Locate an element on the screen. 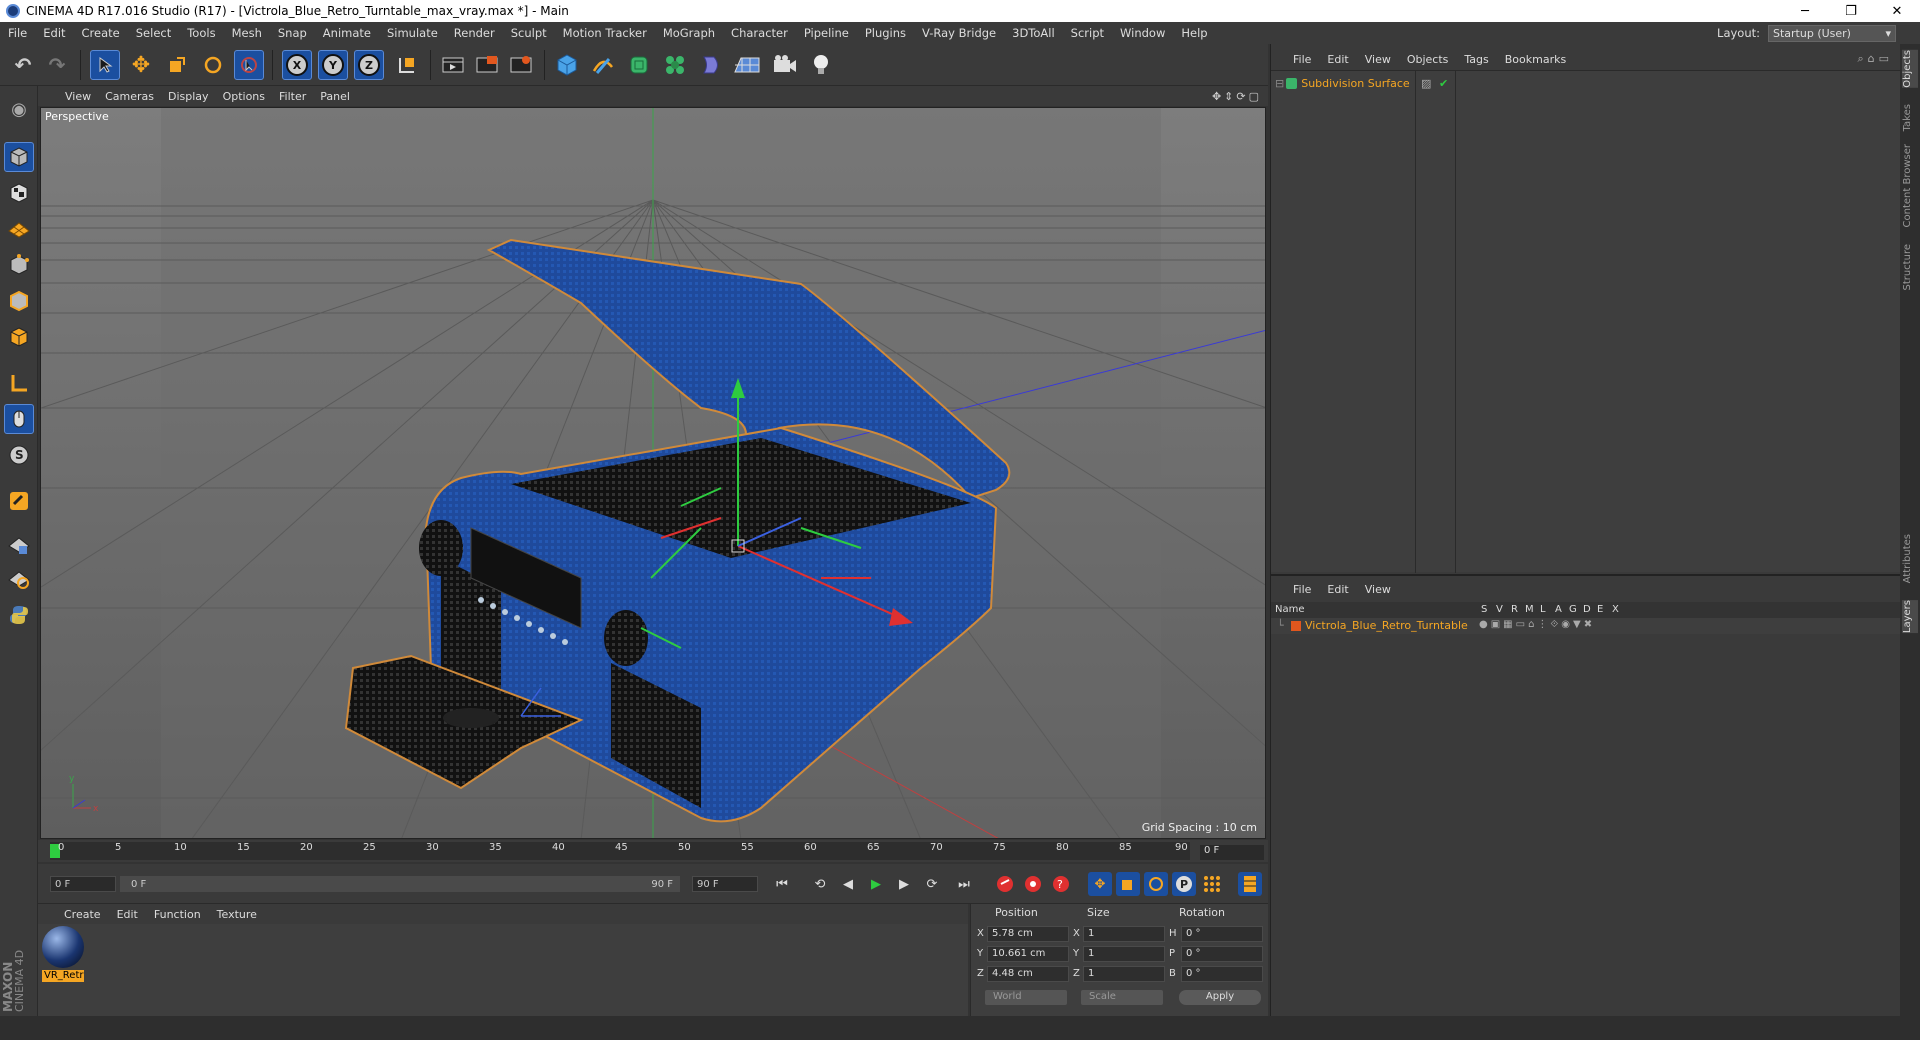 The width and height of the screenshot is (1920, 1040). viewport-menu-display: Display is located at coordinates (188, 96).